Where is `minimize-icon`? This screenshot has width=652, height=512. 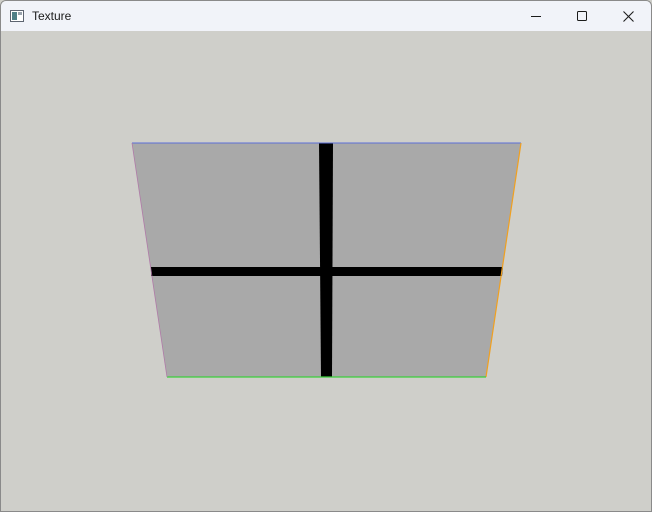 minimize-icon is located at coordinates (536, 16).